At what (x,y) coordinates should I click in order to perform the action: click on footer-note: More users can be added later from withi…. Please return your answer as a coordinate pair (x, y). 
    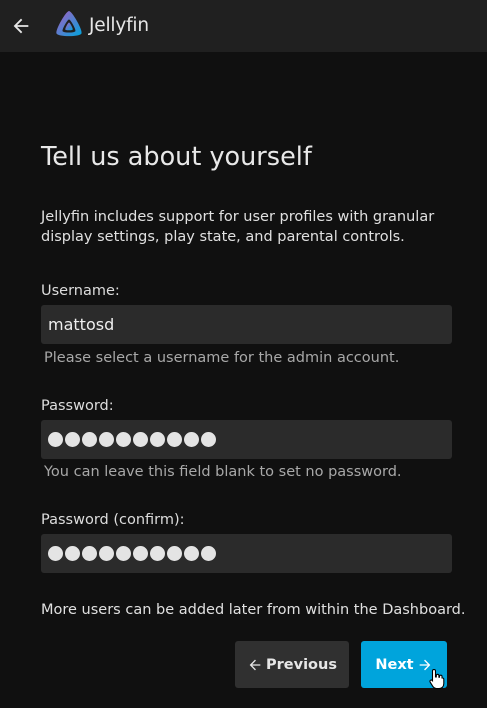
    Looking at the image, I should click on (253, 610).